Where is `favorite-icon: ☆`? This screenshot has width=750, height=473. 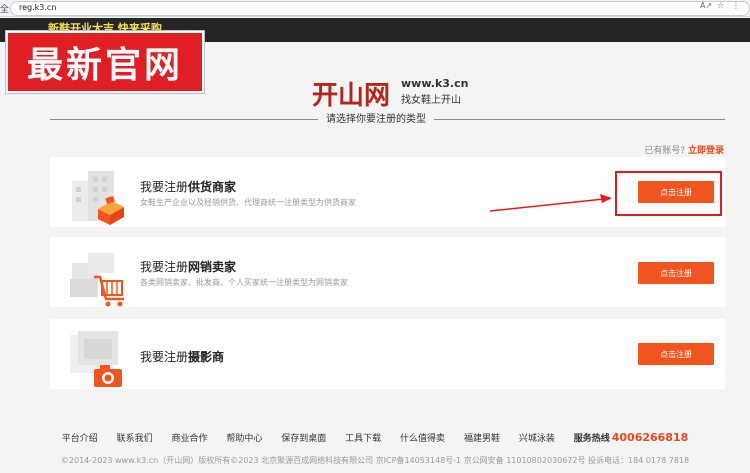
favorite-icon: ☆ is located at coordinates (720, 5).